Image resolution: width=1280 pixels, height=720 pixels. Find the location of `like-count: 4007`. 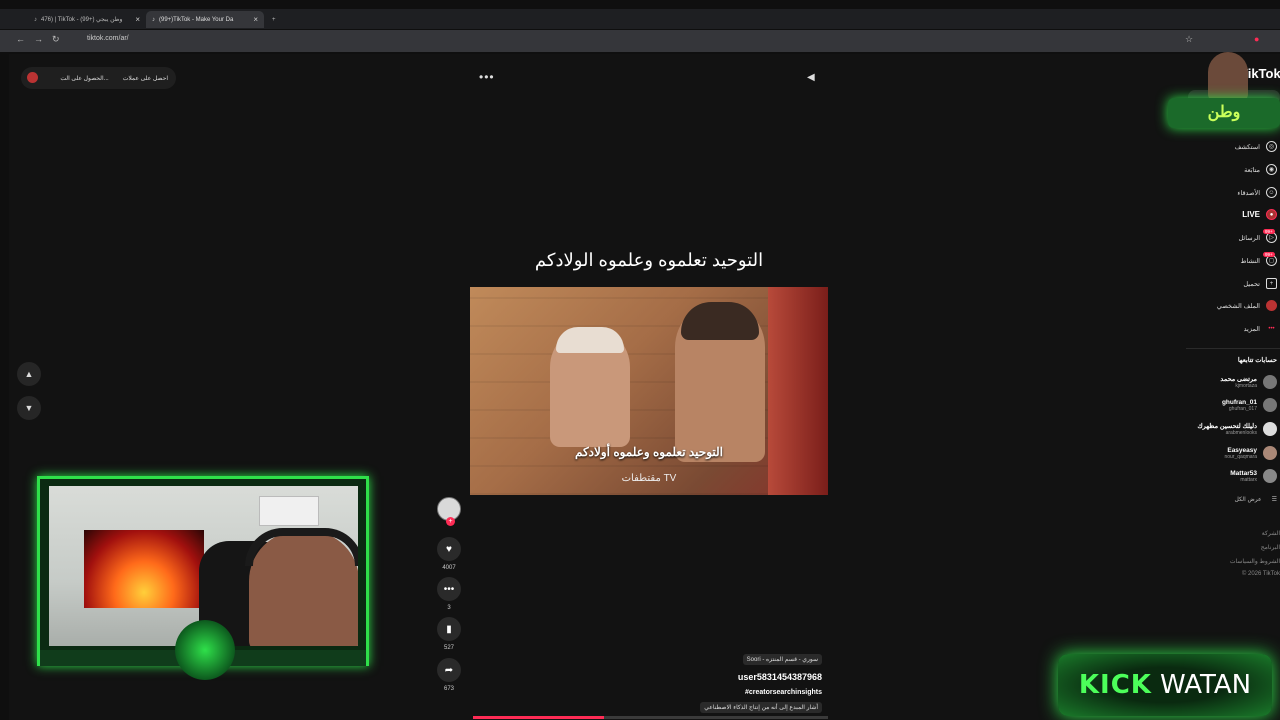

like-count: 4007 is located at coordinates (449, 568).